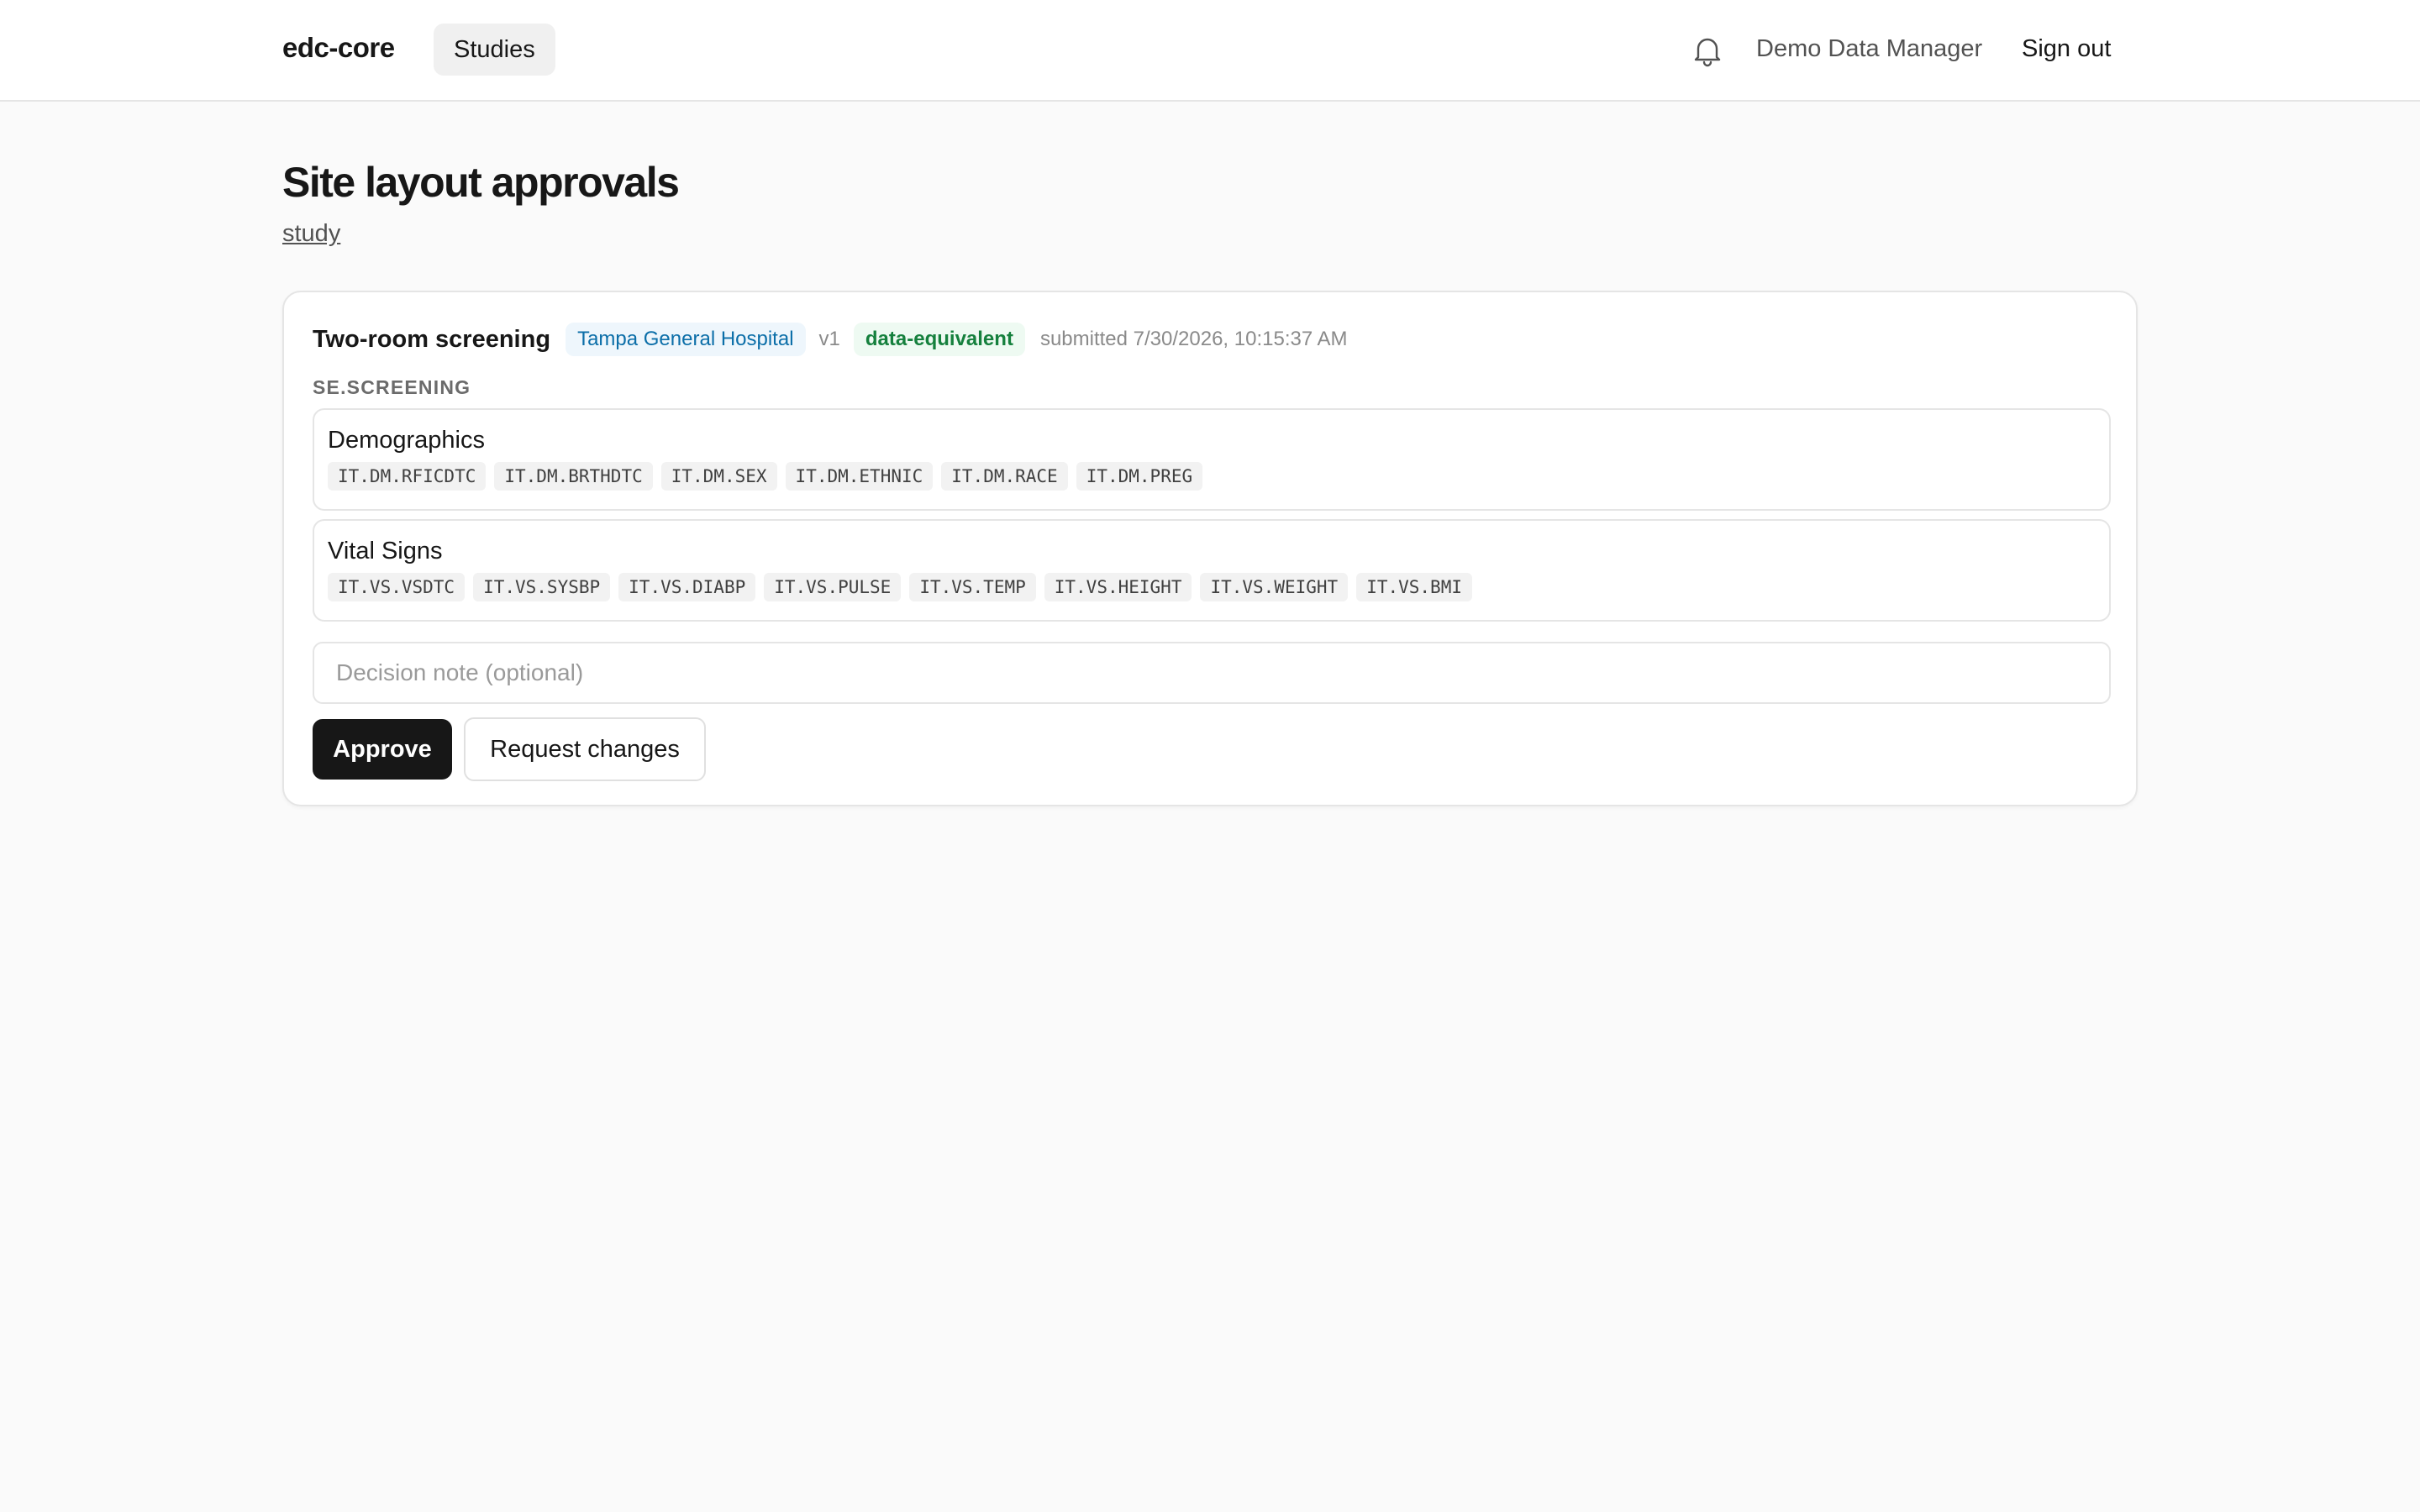 The image size is (2420, 1512). I want to click on item-chip: IT.DM.SEX, so click(719, 476).